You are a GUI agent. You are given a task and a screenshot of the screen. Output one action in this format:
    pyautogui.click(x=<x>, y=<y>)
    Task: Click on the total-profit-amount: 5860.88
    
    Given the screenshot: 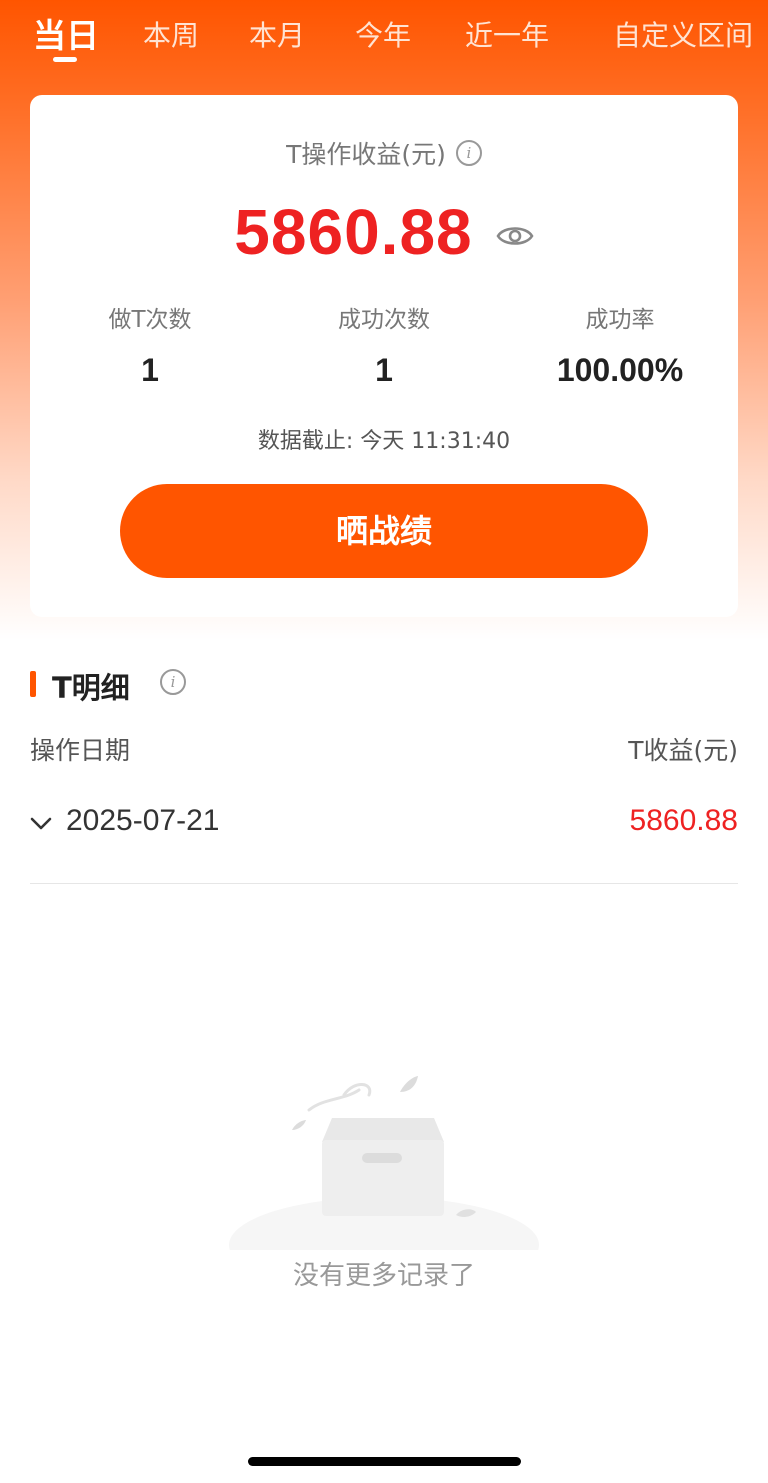 What is the action you would take?
    pyautogui.click(x=353, y=232)
    